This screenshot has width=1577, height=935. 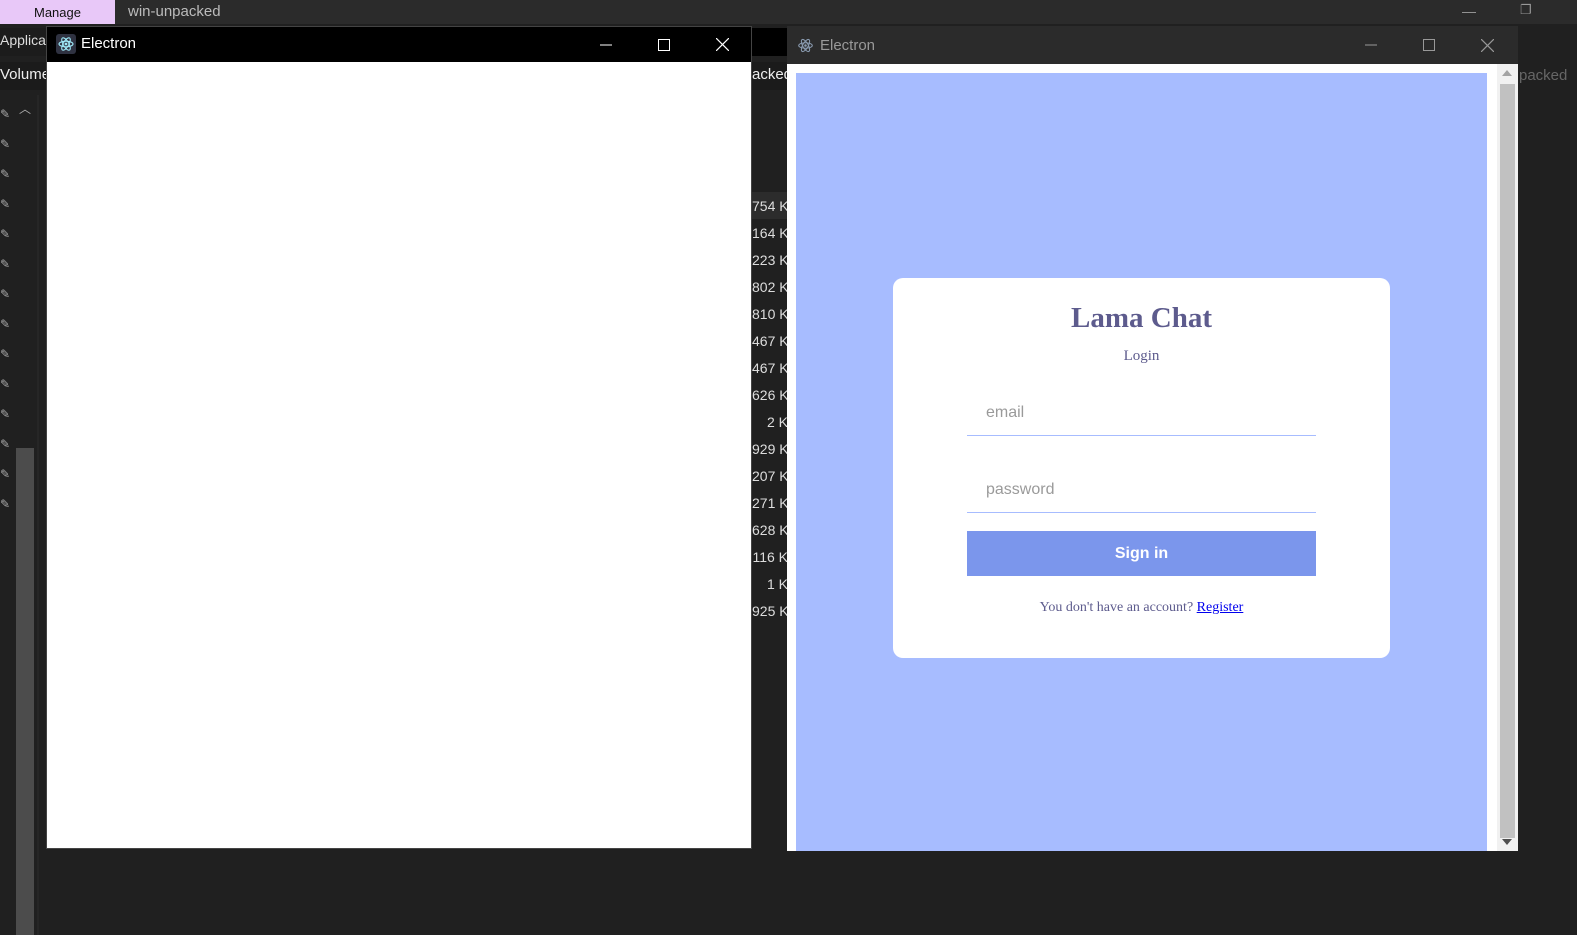 I want to click on scroll-up-arrow-icon, so click(x=1507, y=73).